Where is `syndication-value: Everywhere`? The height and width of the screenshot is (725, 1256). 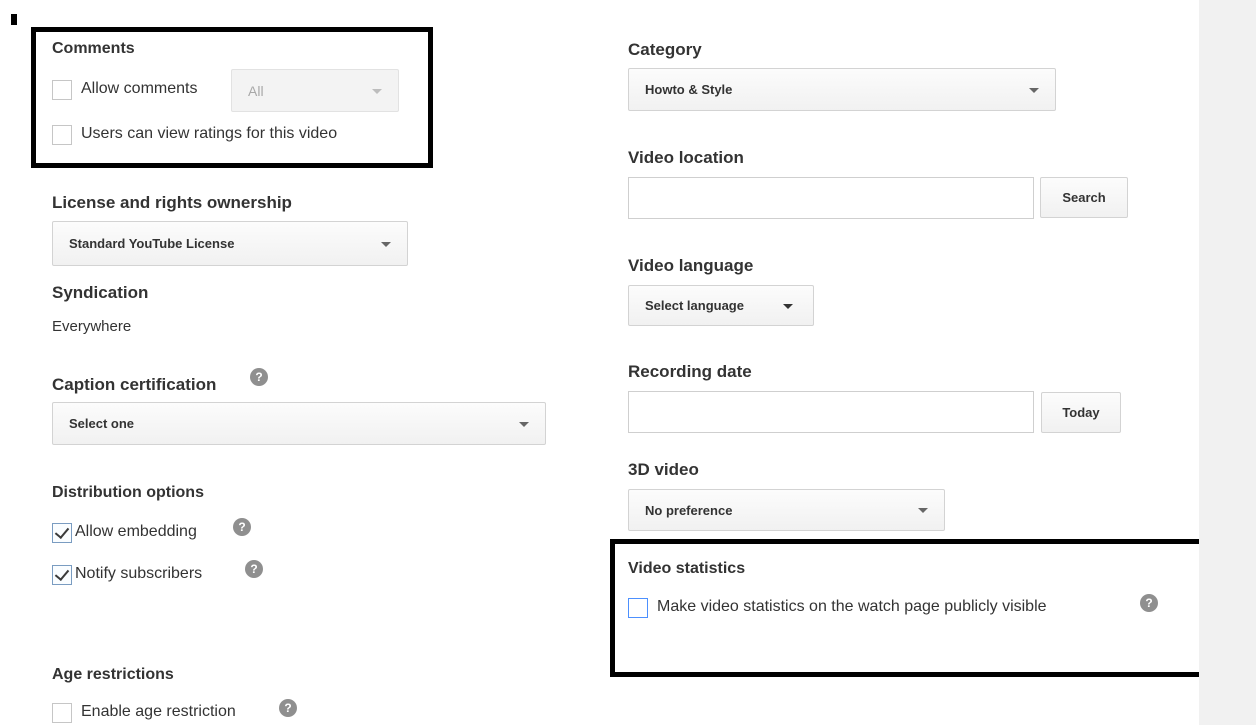 syndication-value: Everywhere is located at coordinates (92, 326).